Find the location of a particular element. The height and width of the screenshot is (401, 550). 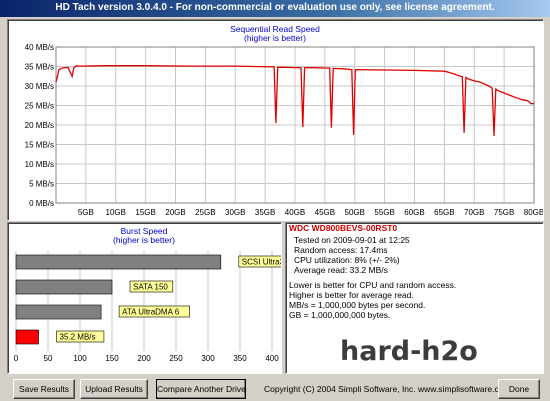

burst-tick-label: 50 is located at coordinates (48, 358).